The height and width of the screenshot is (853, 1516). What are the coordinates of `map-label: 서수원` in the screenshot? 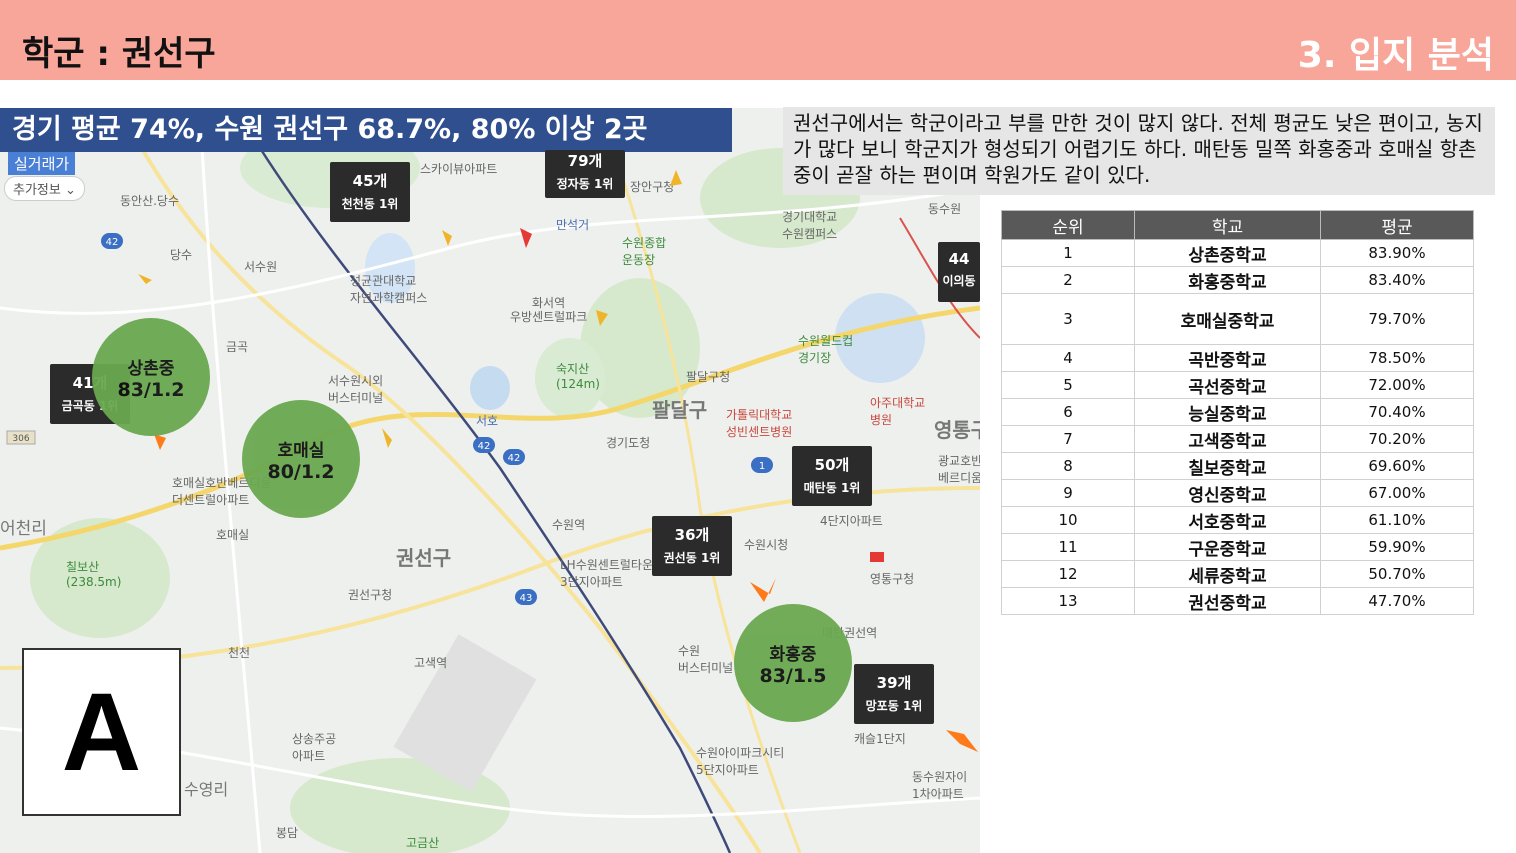 It's located at (261, 267).